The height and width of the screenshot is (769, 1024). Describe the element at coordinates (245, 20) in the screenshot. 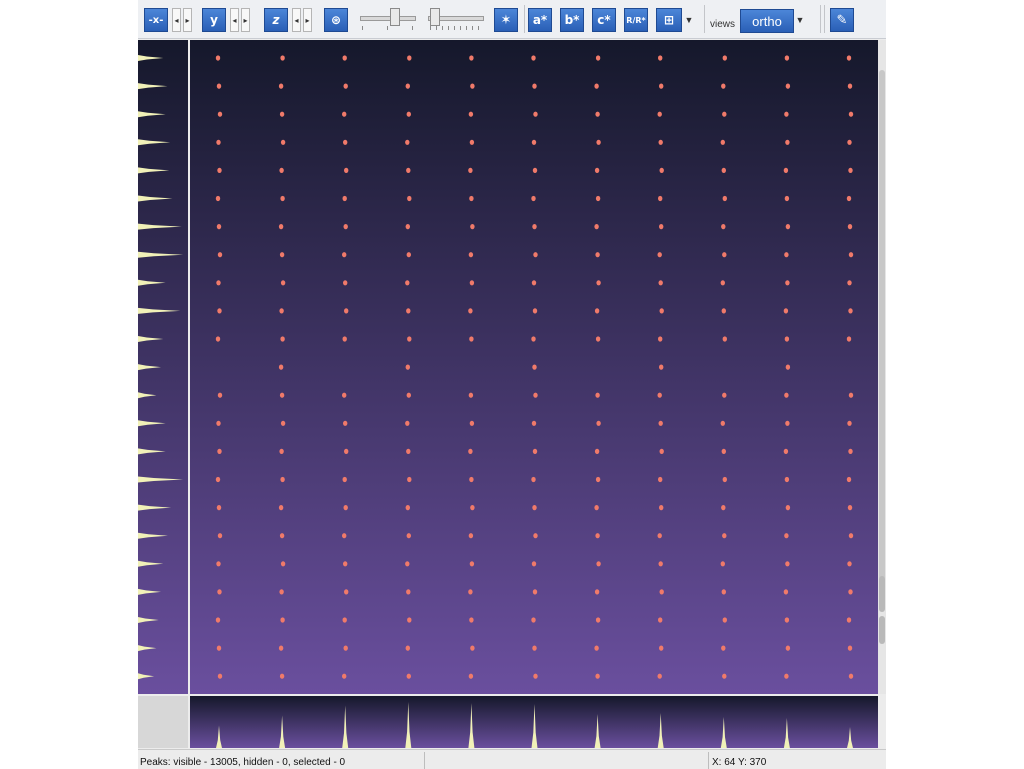

I see `y-axis-rotate-right-button: ▸` at that location.